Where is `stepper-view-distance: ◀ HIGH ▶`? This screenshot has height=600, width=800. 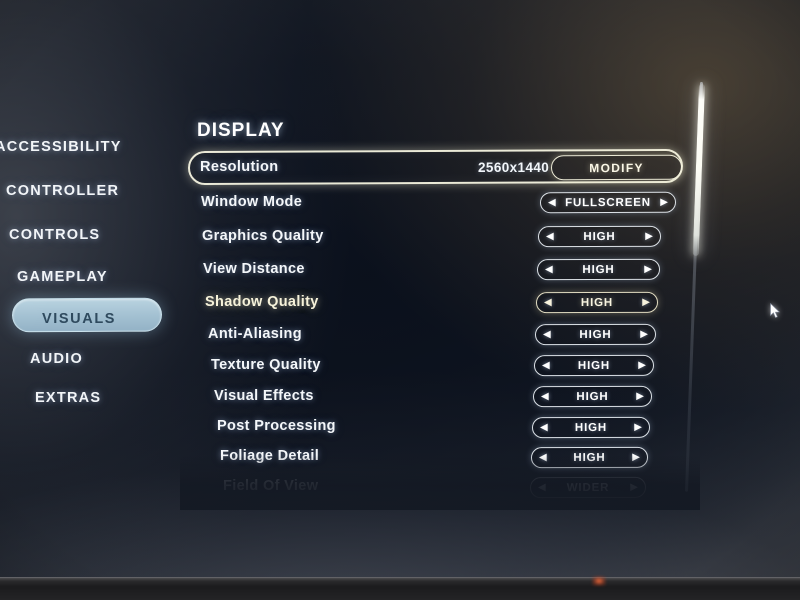
stepper-view-distance: ◀ HIGH ▶ is located at coordinates (598, 269).